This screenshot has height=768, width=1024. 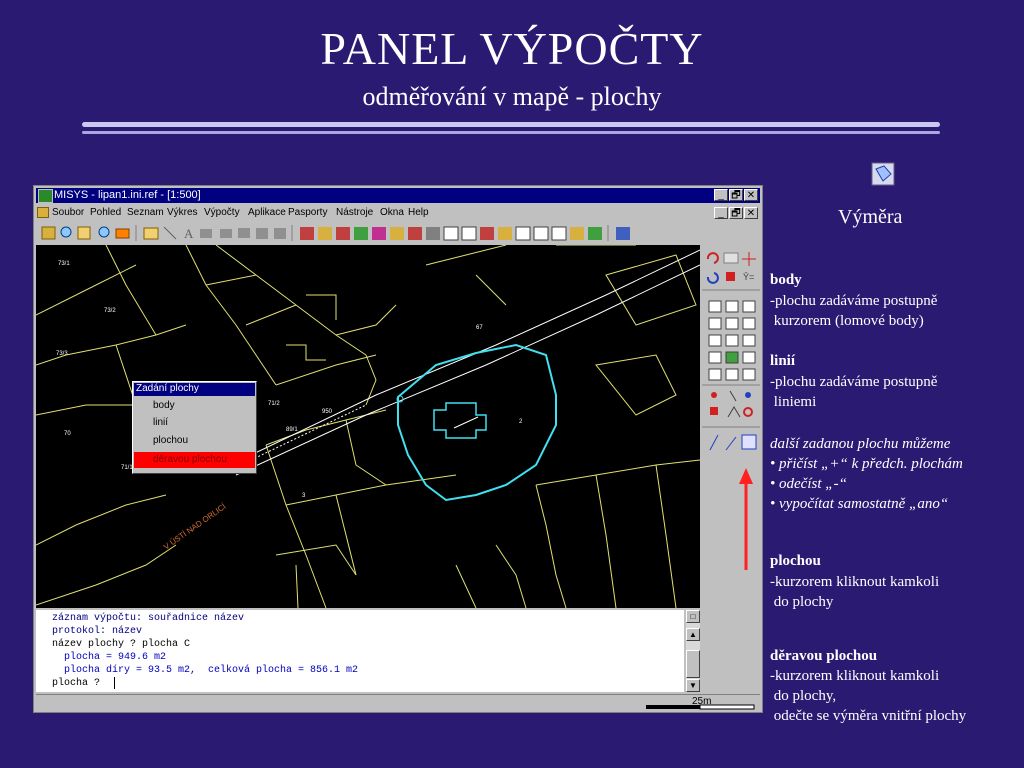 What do you see at coordinates (170, 440) in the screenshot?
I see `popup-item-plochou: plochou` at bounding box center [170, 440].